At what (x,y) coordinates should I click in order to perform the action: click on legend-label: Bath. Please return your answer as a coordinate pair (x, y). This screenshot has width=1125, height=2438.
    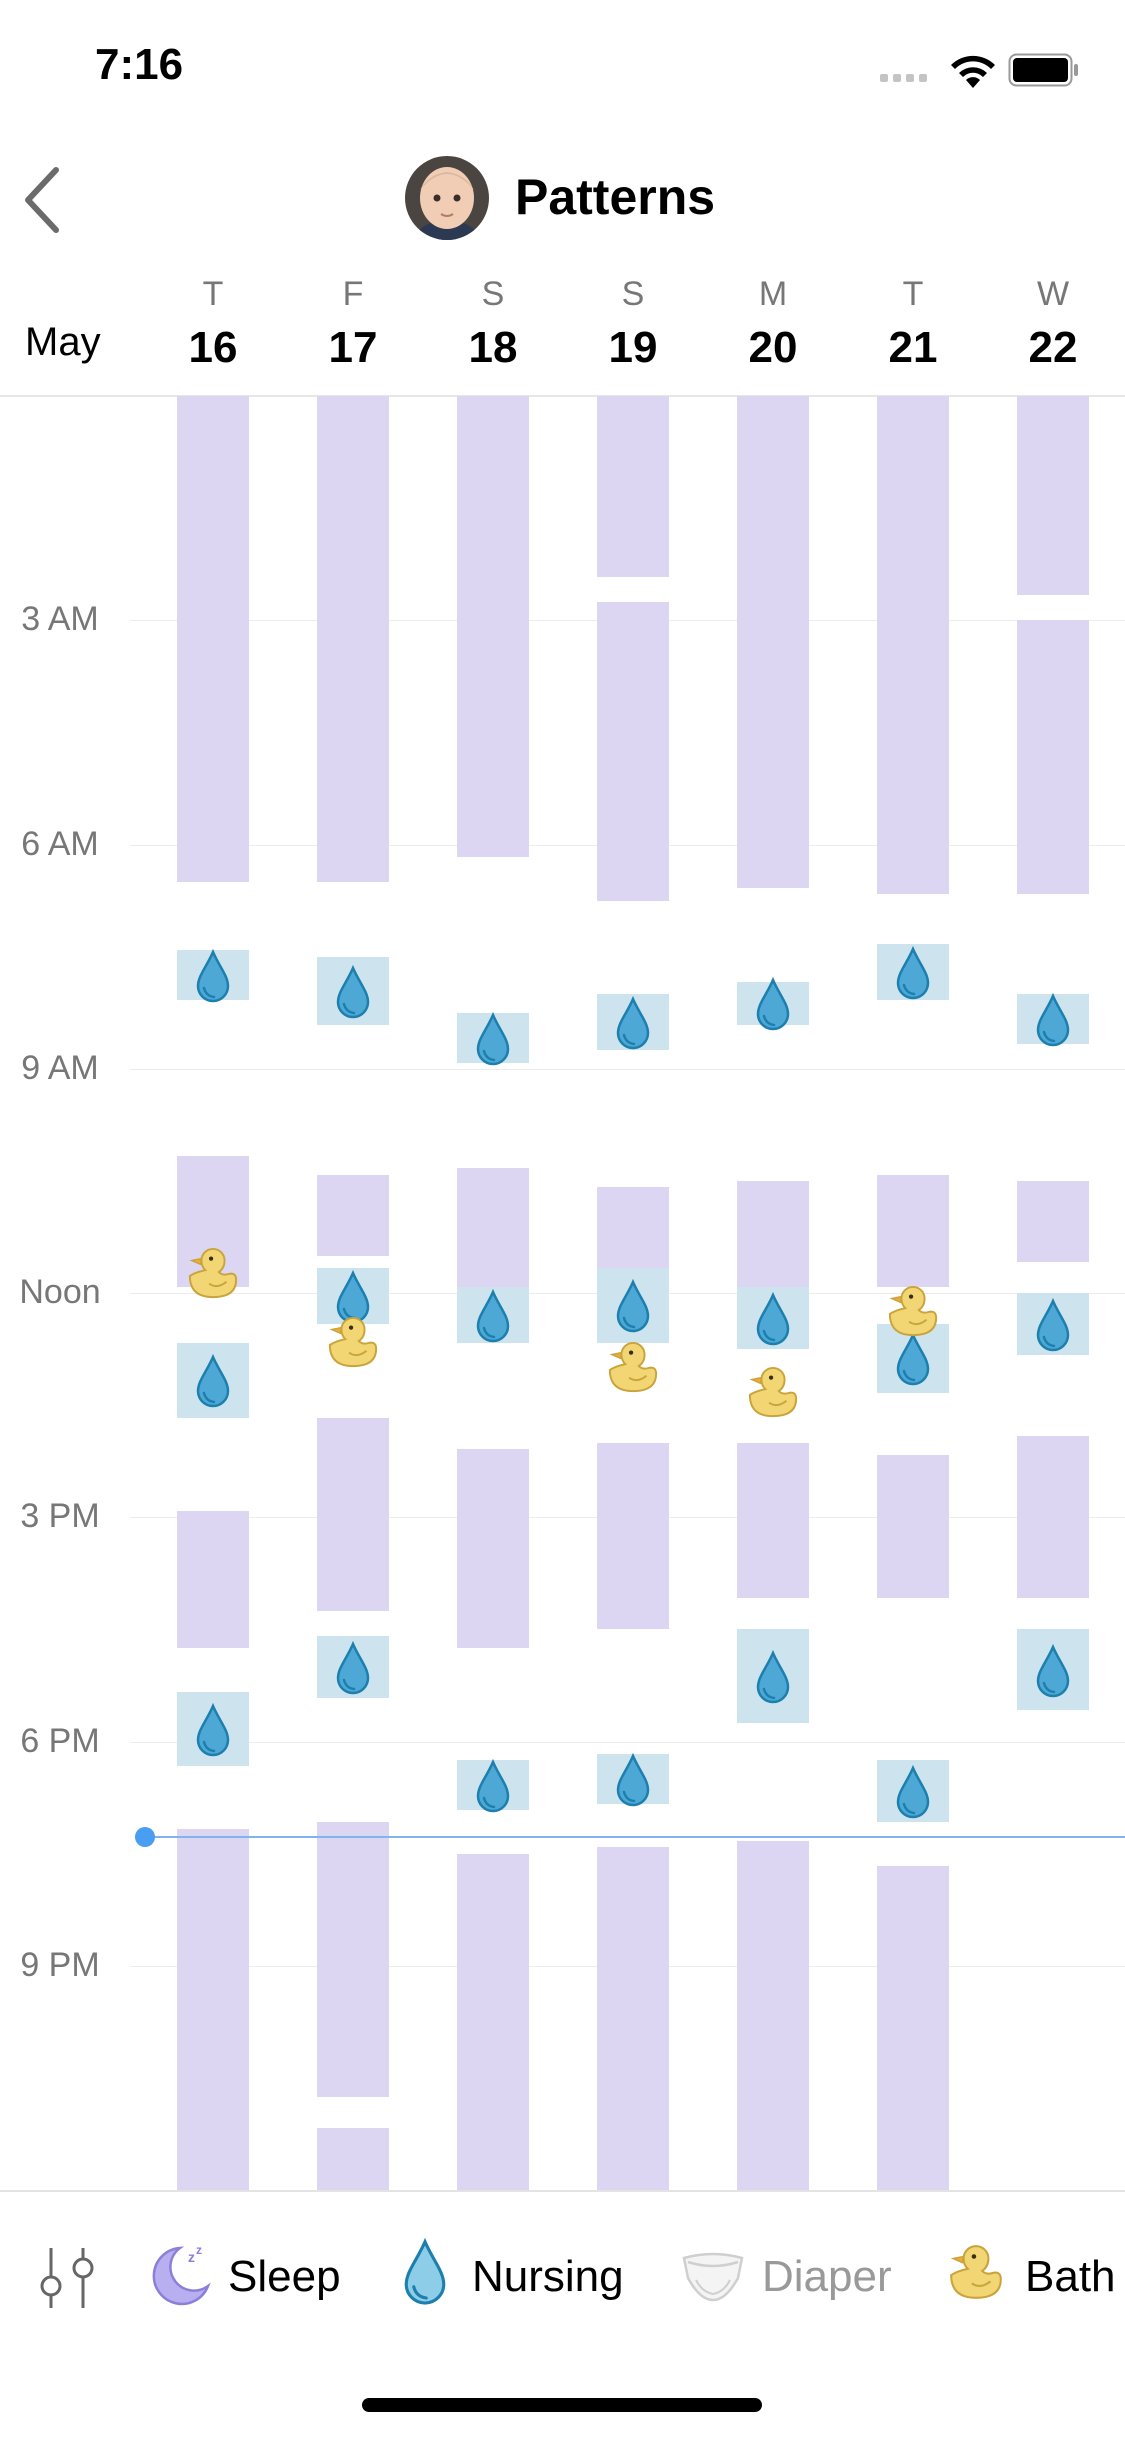
    Looking at the image, I should click on (1070, 2276).